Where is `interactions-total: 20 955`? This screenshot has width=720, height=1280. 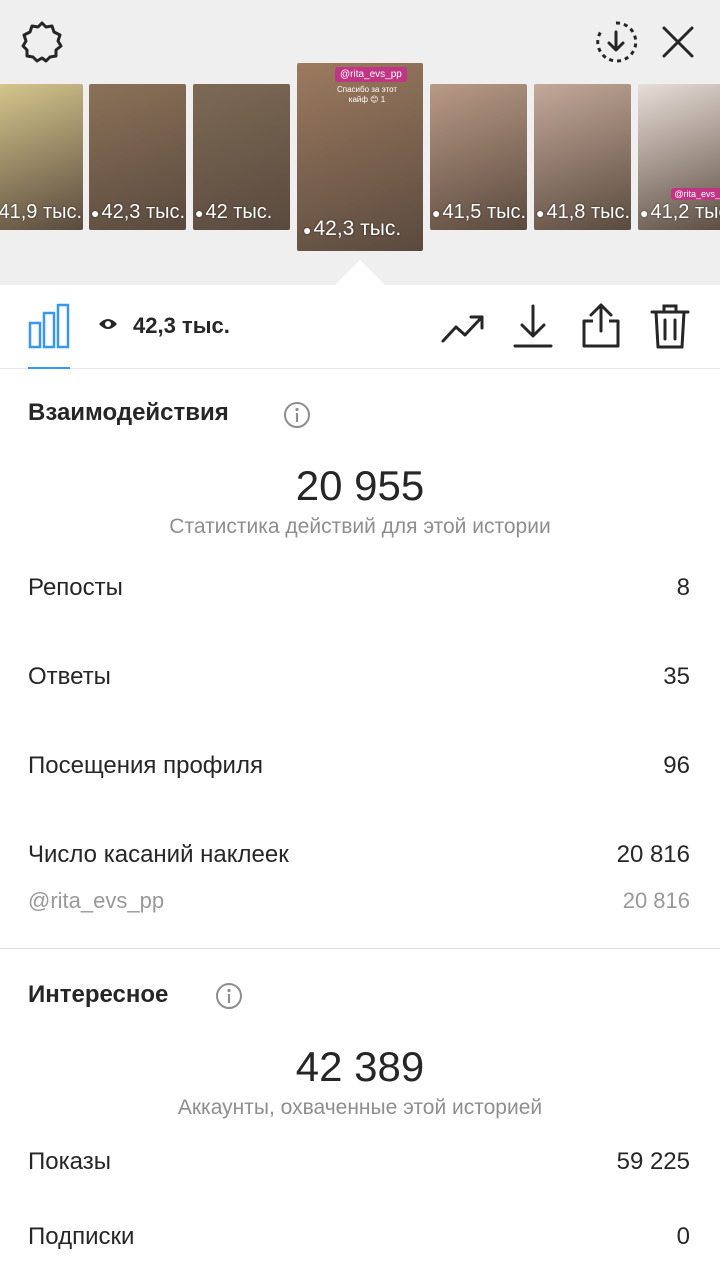 interactions-total: 20 955 is located at coordinates (360, 485).